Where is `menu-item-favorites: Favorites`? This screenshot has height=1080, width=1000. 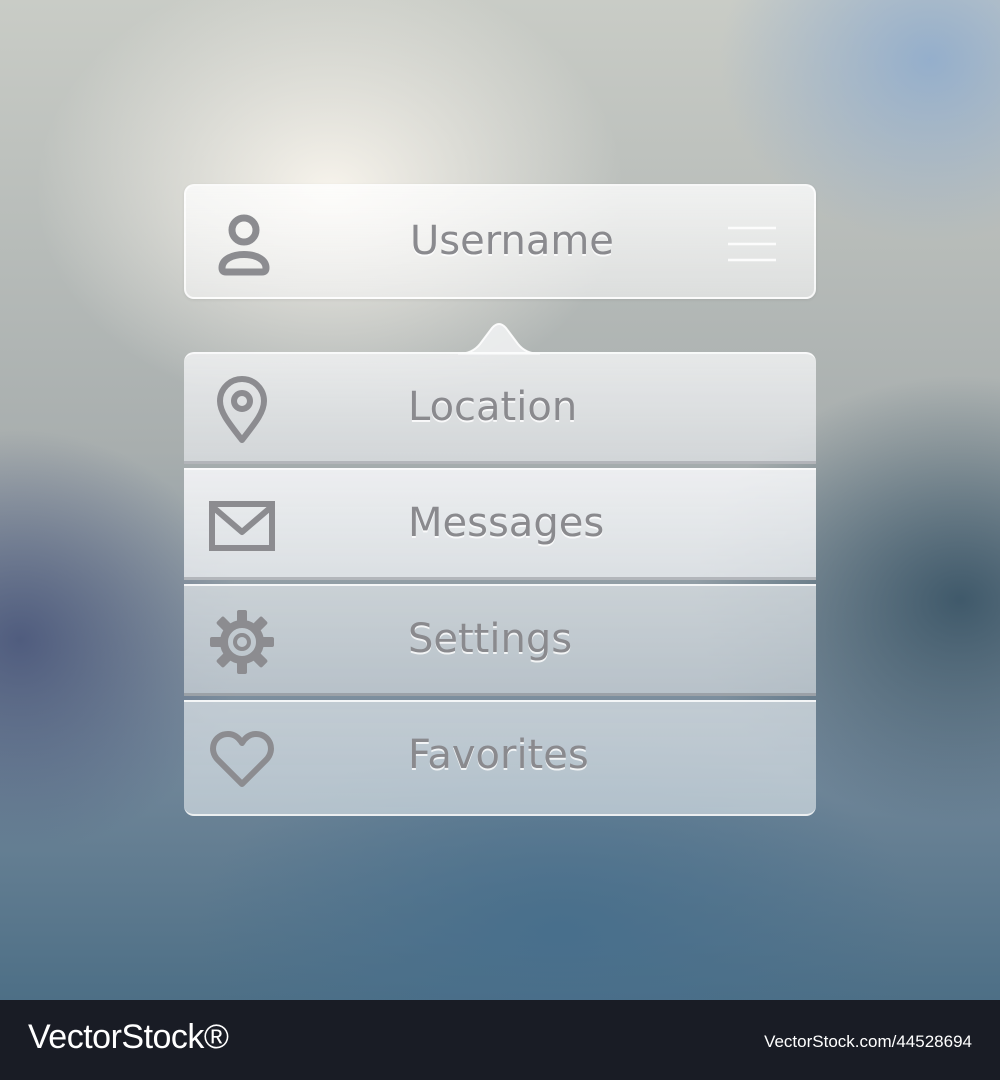 menu-item-favorites: Favorites is located at coordinates (500, 758).